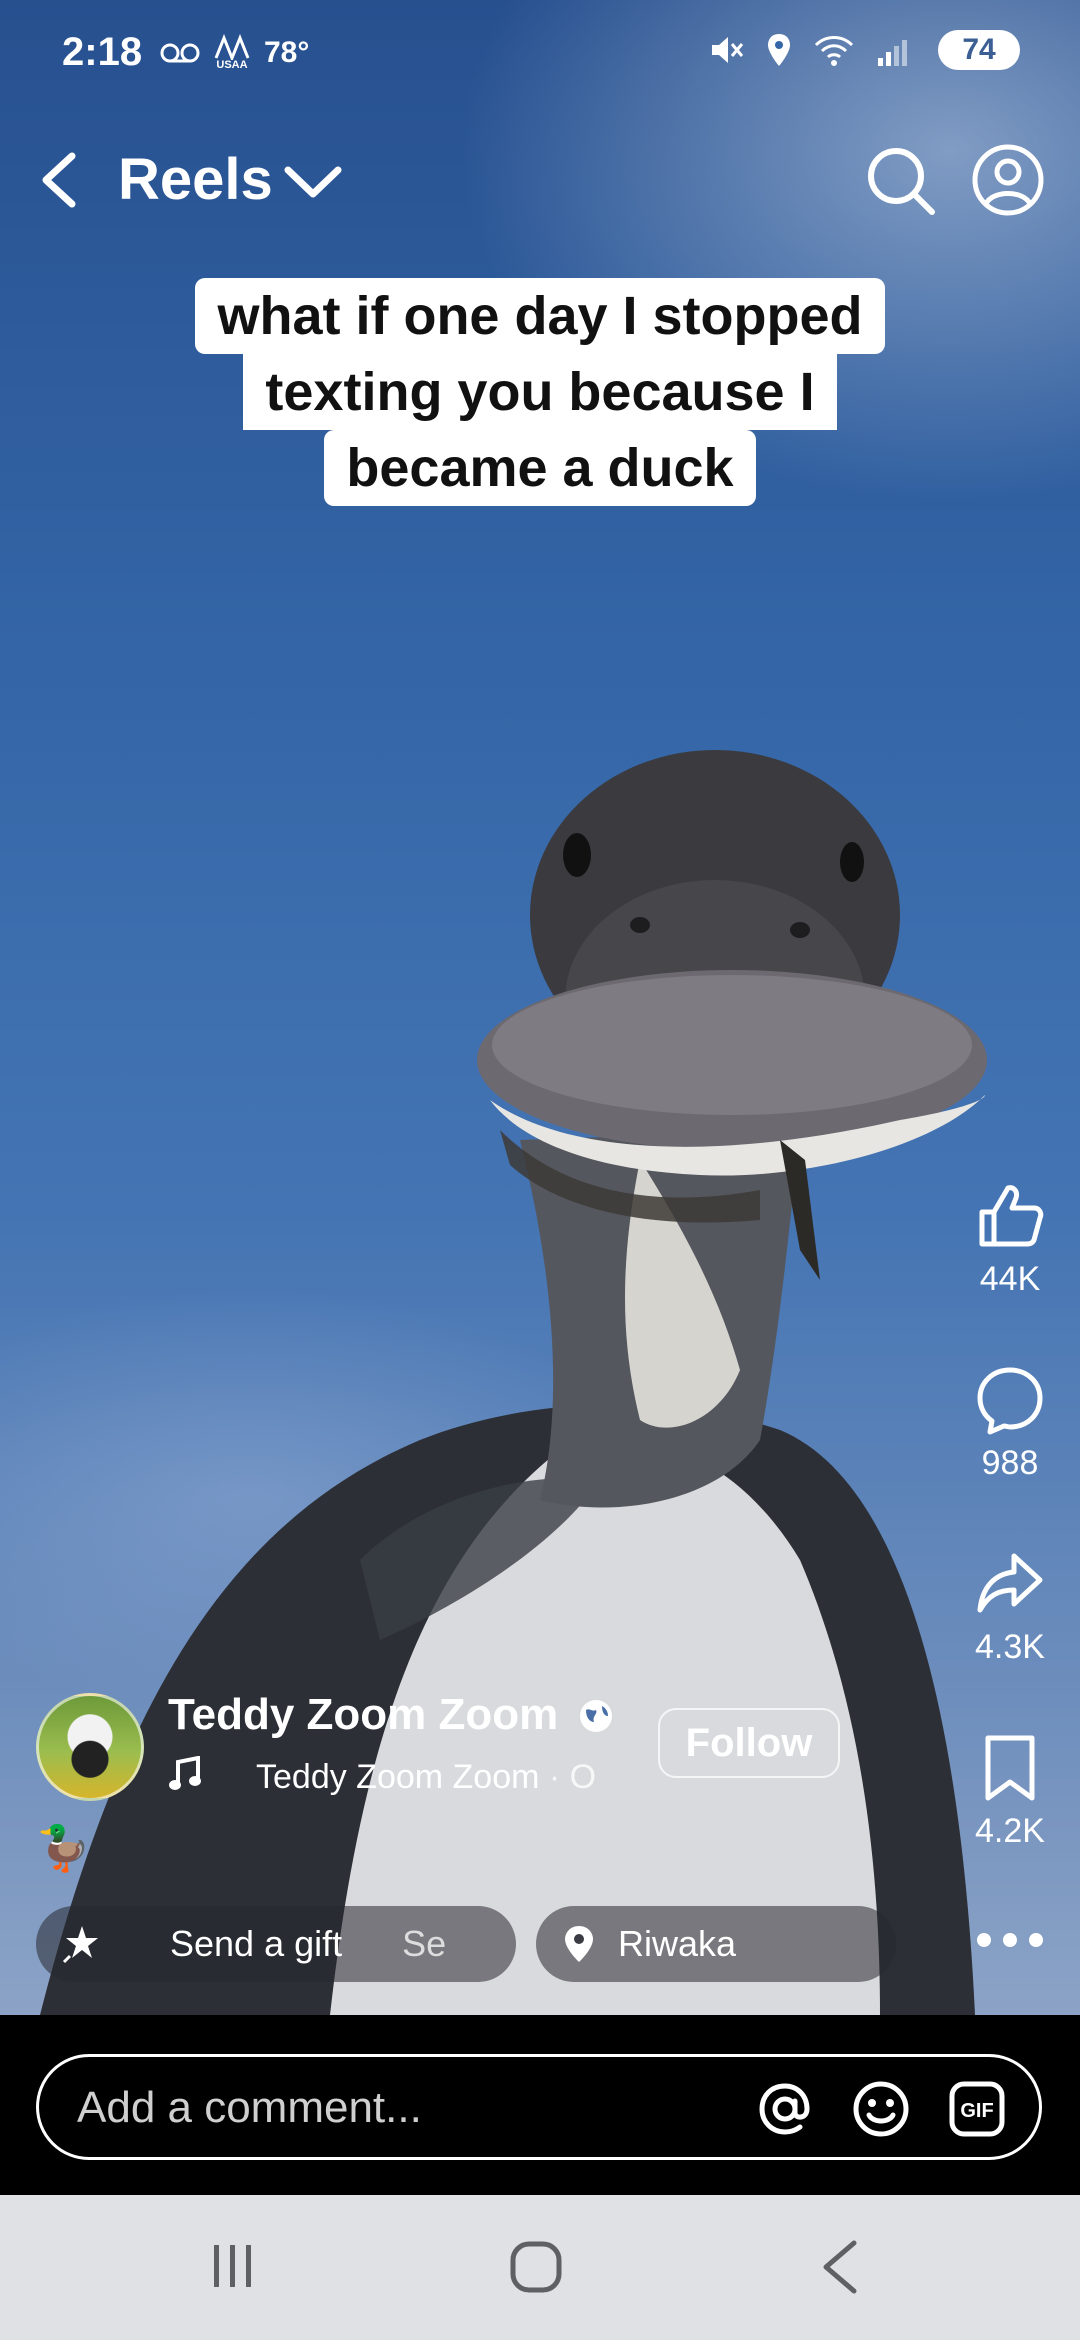  What do you see at coordinates (540, 50) in the screenshot?
I see `status-bar: 2:18 USAA 78° 74` at bounding box center [540, 50].